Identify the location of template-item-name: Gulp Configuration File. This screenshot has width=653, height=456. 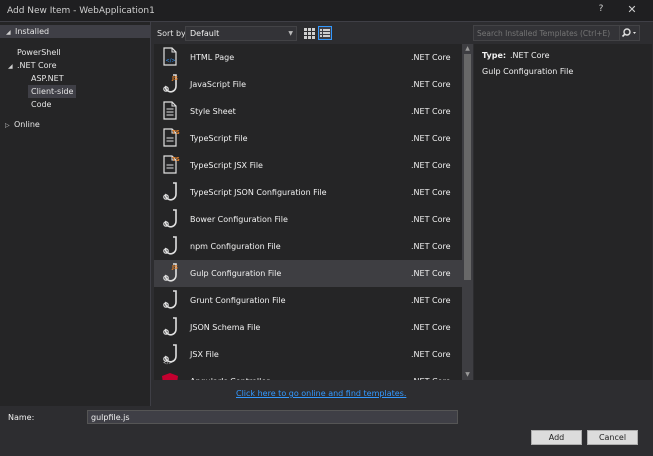
(236, 273).